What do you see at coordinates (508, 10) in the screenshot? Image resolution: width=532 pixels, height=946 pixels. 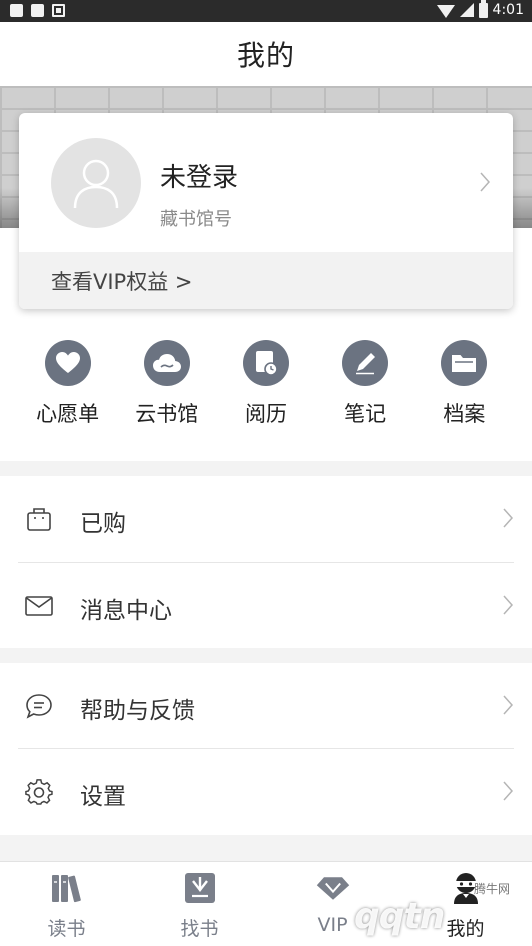 I see `status-time: 4:01` at bounding box center [508, 10].